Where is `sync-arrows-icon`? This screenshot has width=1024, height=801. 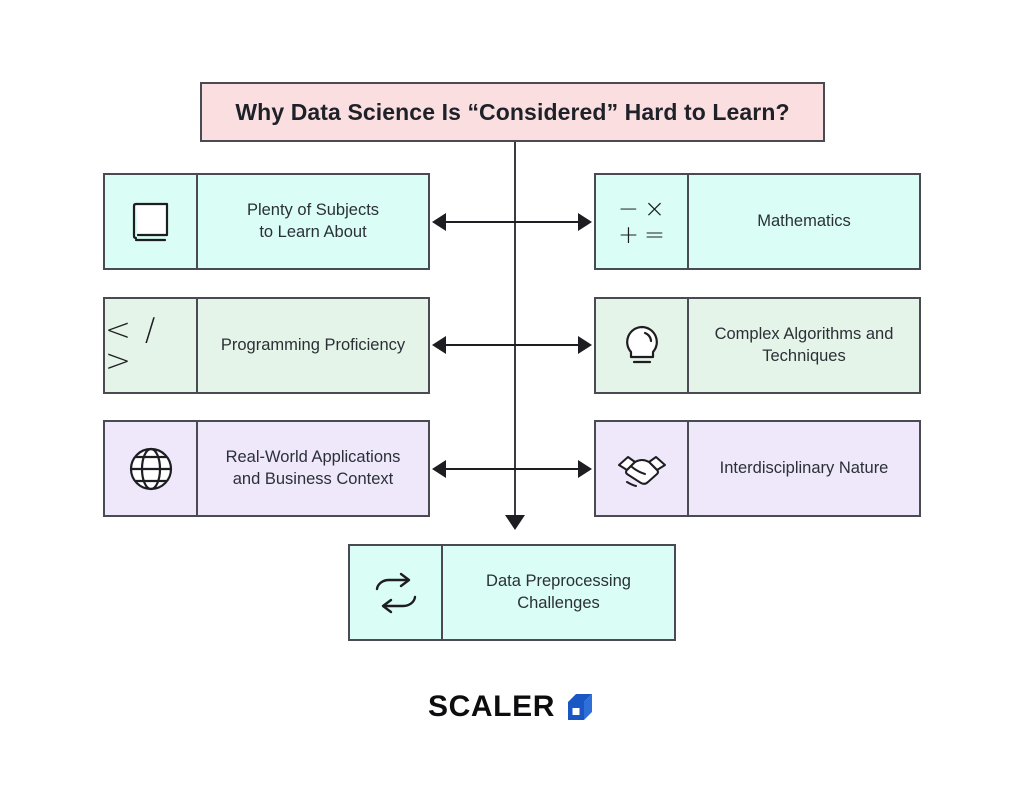 sync-arrows-icon is located at coordinates (396, 592).